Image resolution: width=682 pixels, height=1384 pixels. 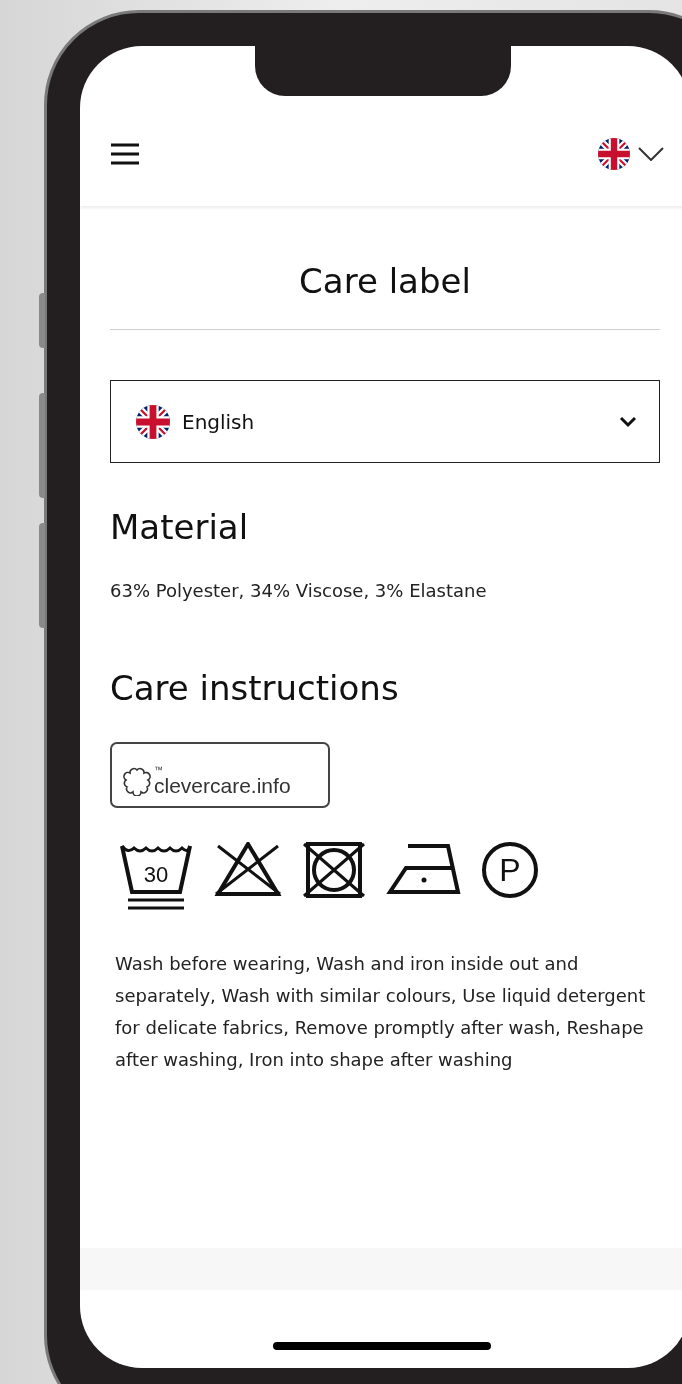 What do you see at coordinates (222, 785) in the screenshot?
I see `logo-text: clevercare.info` at bounding box center [222, 785].